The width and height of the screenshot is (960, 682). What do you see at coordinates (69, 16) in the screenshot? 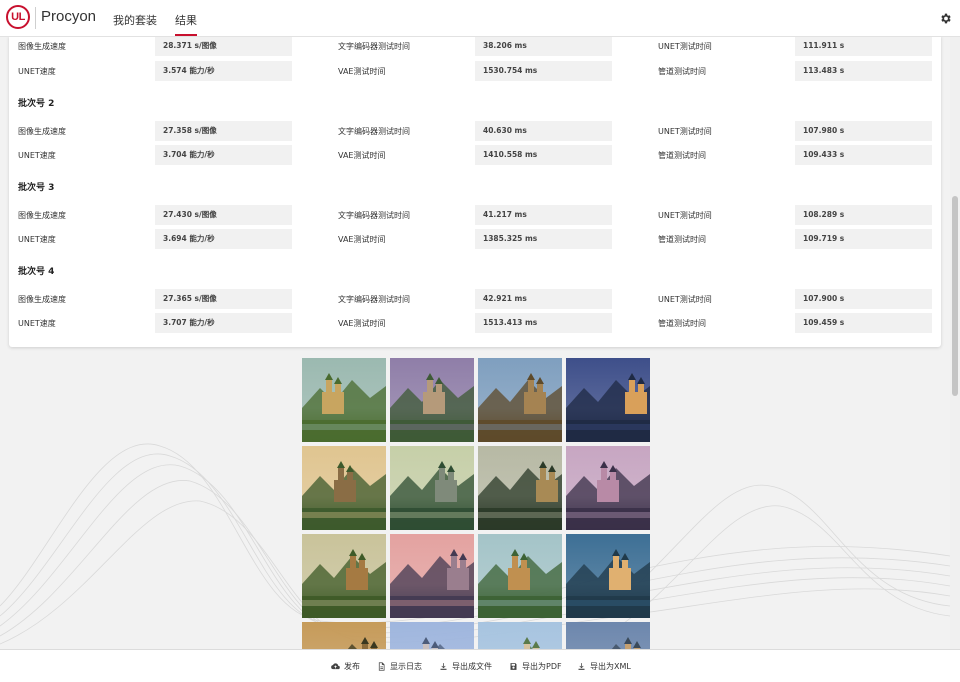
I see `app-name: Procyon` at bounding box center [69, 16].